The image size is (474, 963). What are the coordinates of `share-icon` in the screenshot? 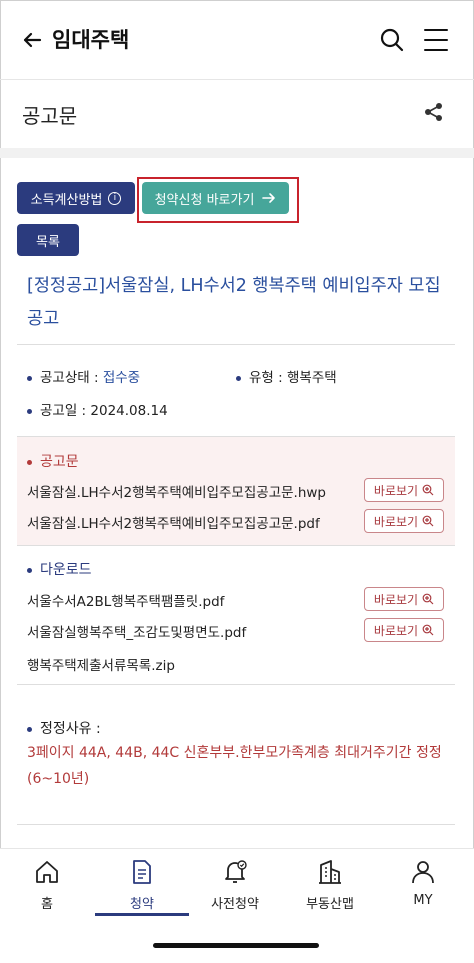 It's located at (434, 112).